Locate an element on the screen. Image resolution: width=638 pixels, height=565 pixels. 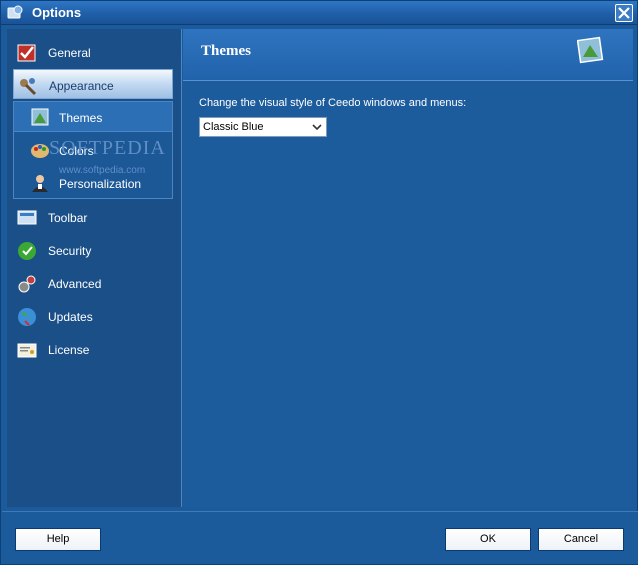
ok-button: OK is located at coordinates (488, 539).